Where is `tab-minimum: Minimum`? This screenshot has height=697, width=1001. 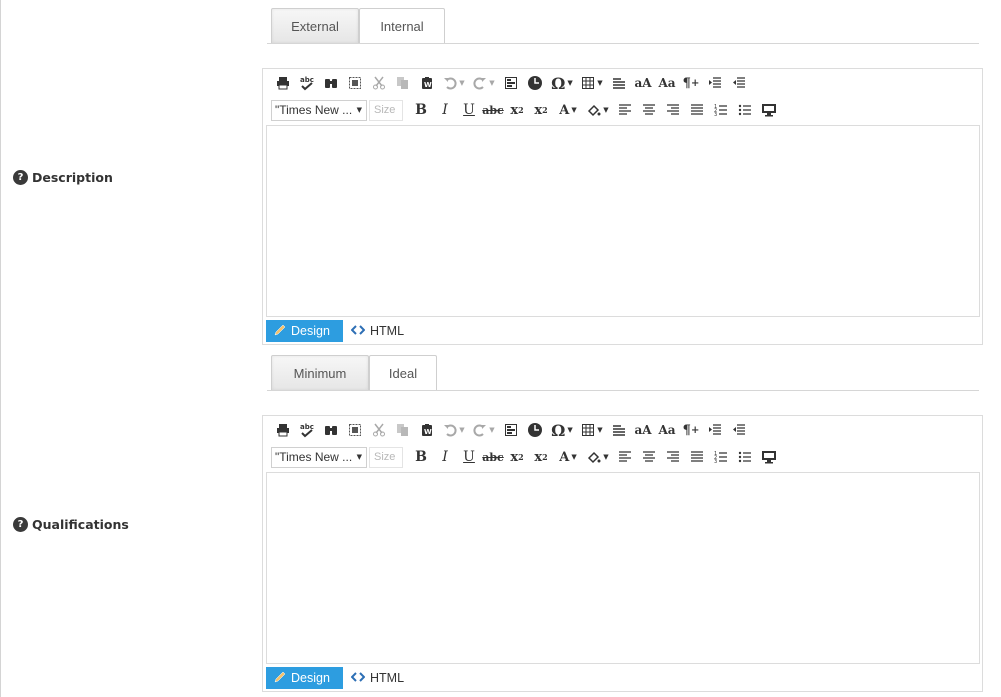
tab-minimum: Minimum is located at coordinates (320, 372).